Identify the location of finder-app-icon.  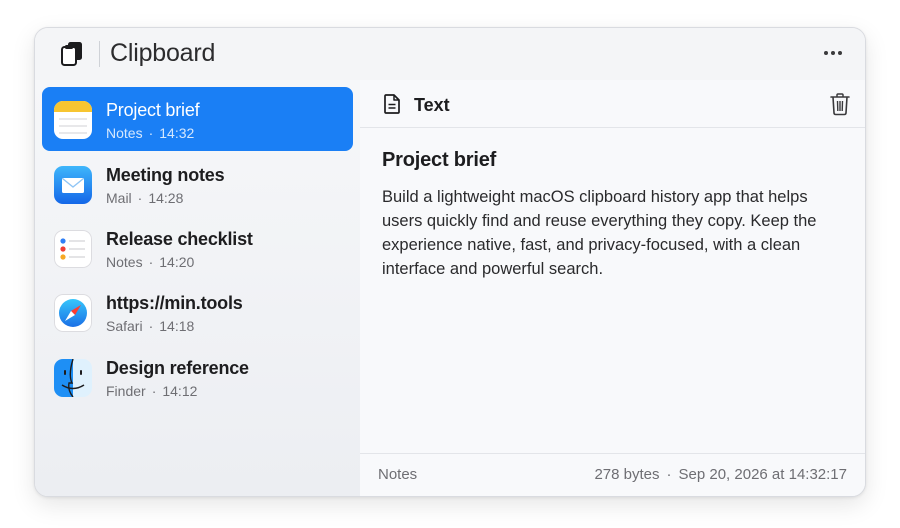
(73, 378).